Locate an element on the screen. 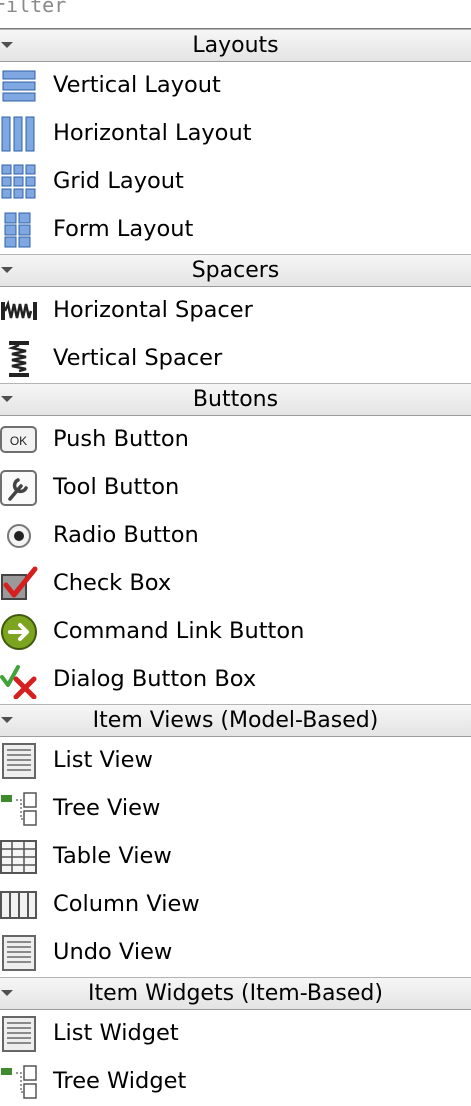 The height and width of the screenshot is (1106, 471). svg-text: OK is located at coordinates (18, 441).